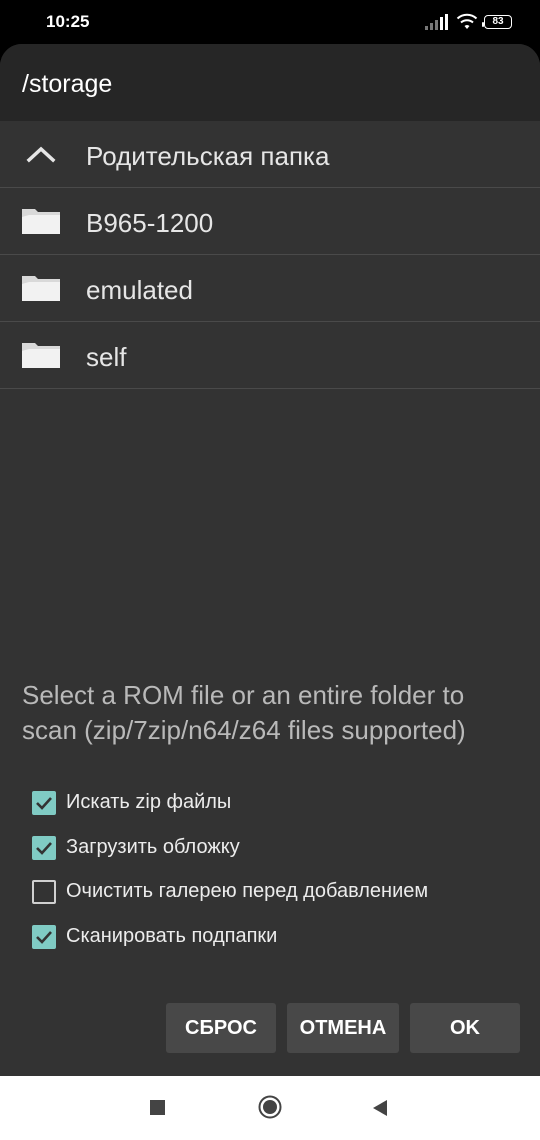  I want to click on dialog-title: /storage, so click(67, 84).